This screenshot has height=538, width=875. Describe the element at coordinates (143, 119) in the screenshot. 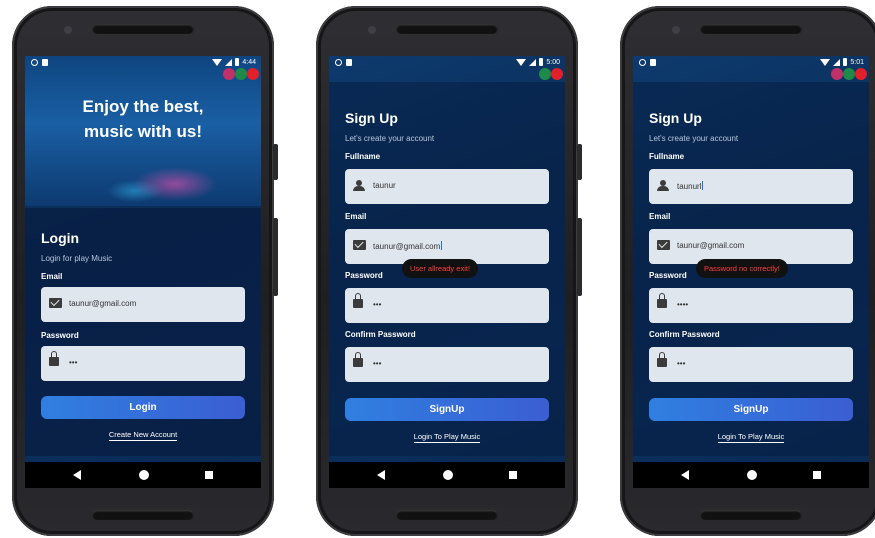

I see `hero-title: Enjoy the best, music with us!` at that location.